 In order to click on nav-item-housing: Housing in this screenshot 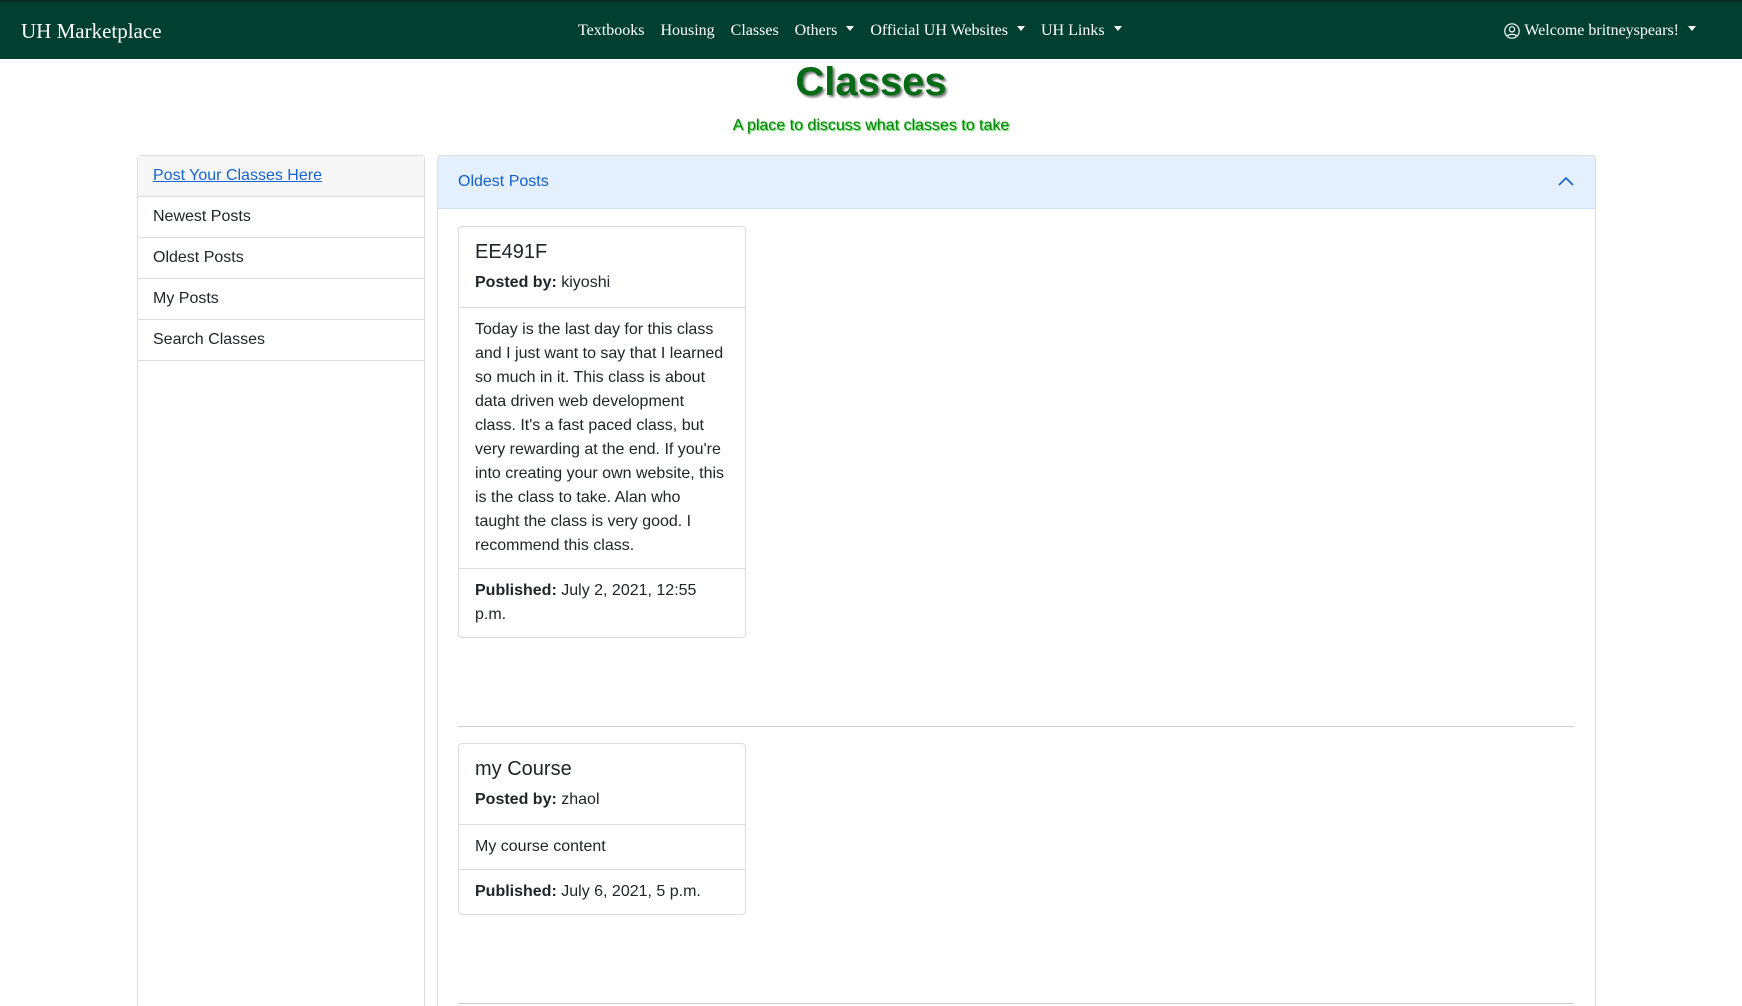, I will do `click(687, 31)`.